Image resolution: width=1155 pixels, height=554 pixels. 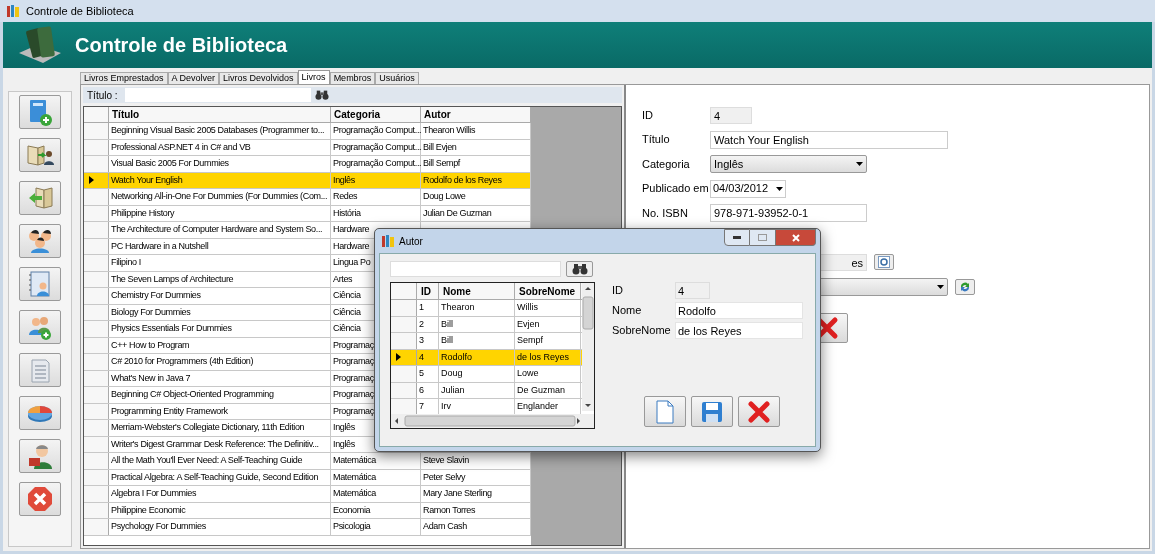 I want to click on table-cell-text: Bill Sempf, so click(x=441, y=163).